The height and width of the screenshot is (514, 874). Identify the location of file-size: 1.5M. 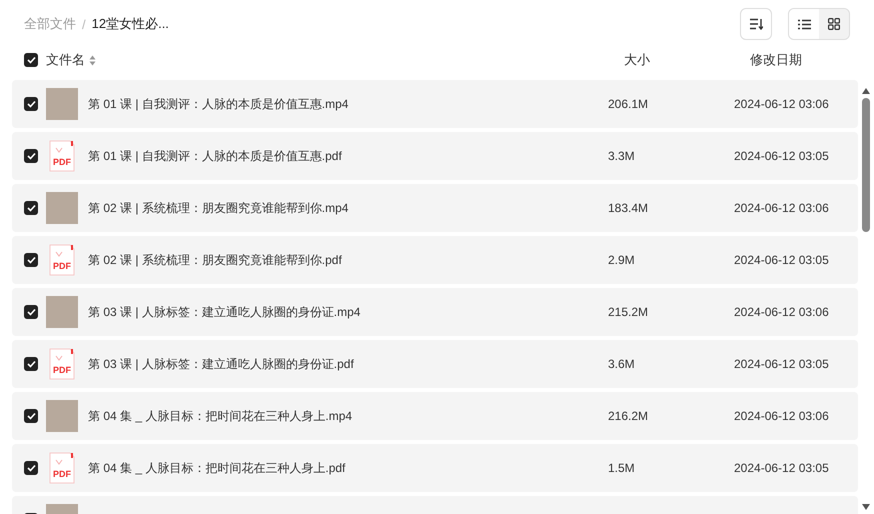
(622, 468).